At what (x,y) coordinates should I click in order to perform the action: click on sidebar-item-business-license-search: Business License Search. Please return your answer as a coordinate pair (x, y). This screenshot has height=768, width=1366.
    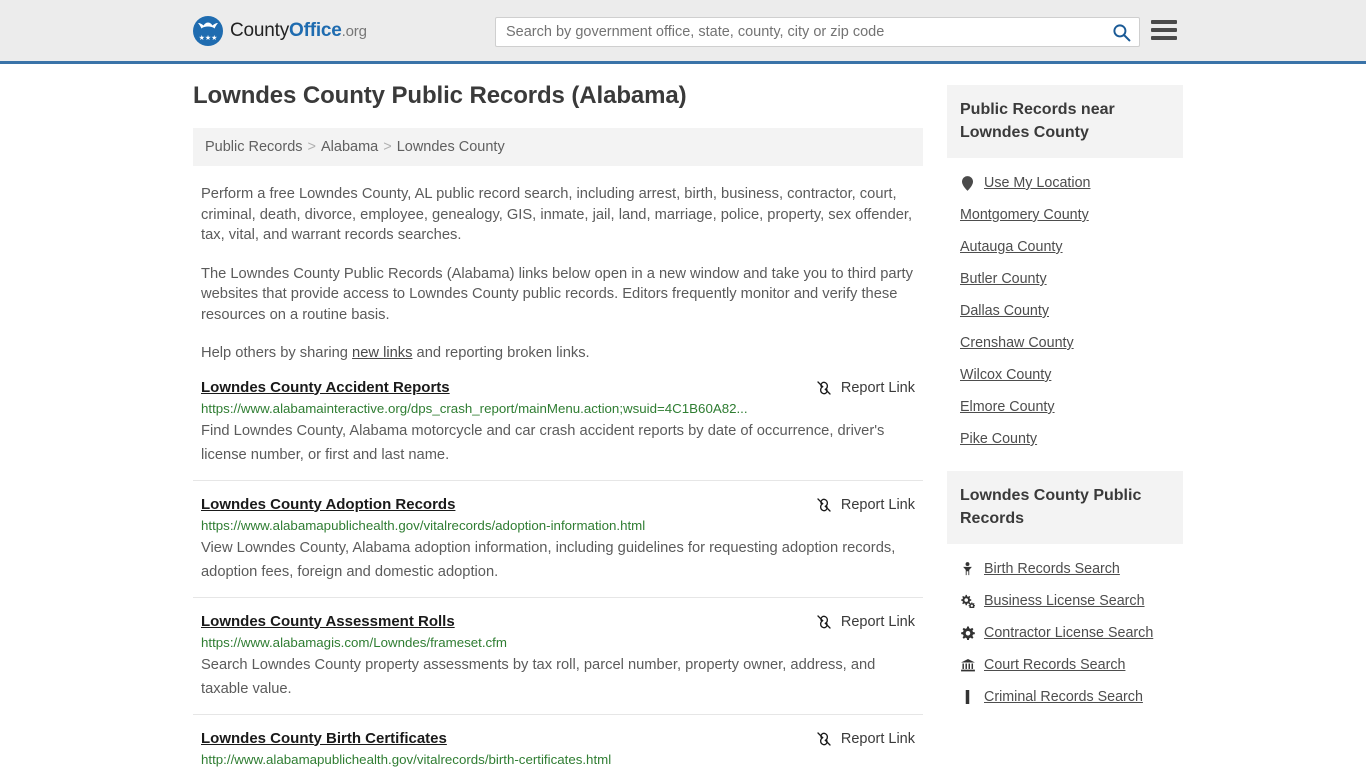
    Looking at the image, I should click on (1065, 601).